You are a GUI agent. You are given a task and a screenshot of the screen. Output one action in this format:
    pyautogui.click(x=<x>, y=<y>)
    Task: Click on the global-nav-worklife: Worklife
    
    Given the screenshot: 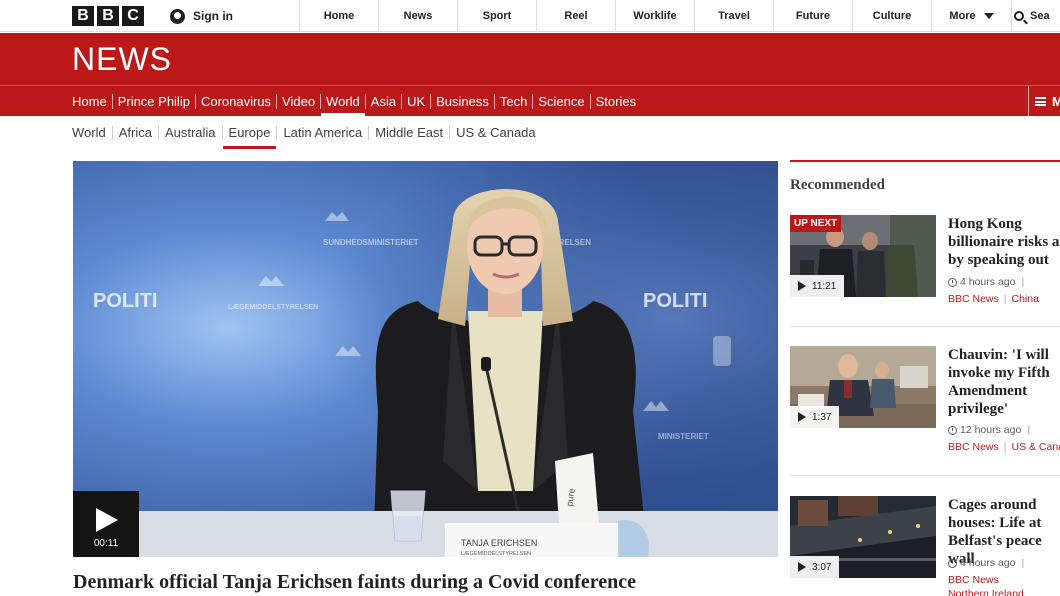 What is the action you would take?
    pyautogui.click(x=655, y=16)
    